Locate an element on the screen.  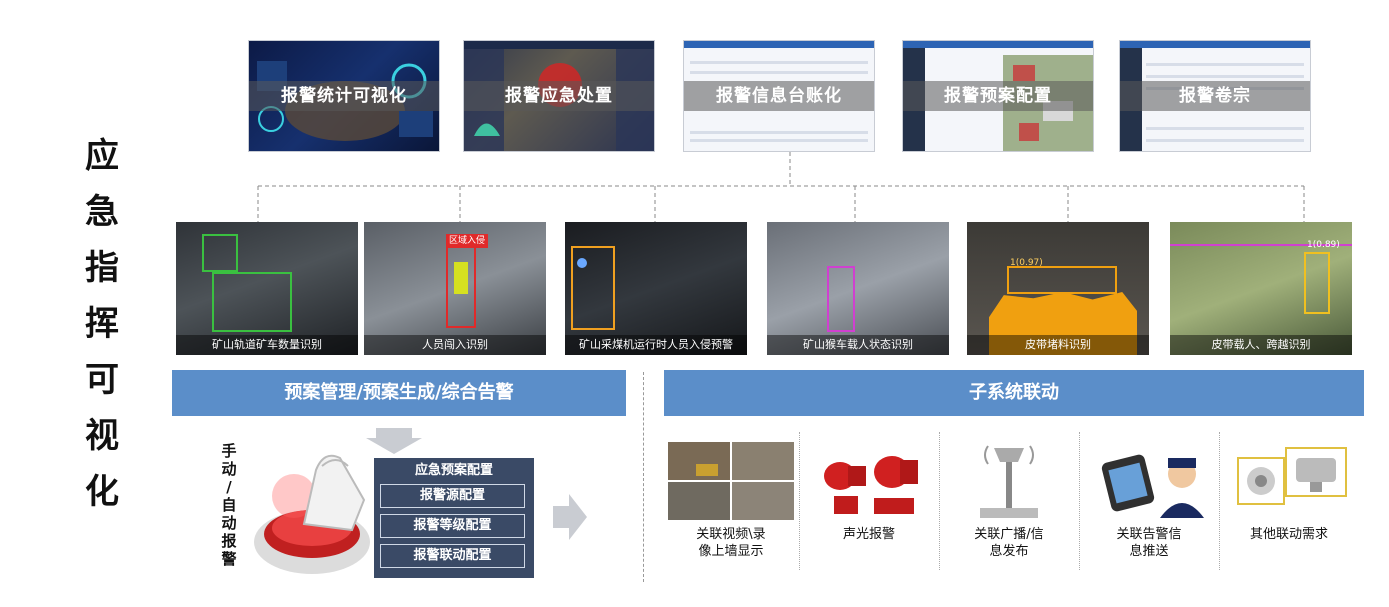
screen-alarm-response: 报警应急处置 is located at coordinates (559, 96).